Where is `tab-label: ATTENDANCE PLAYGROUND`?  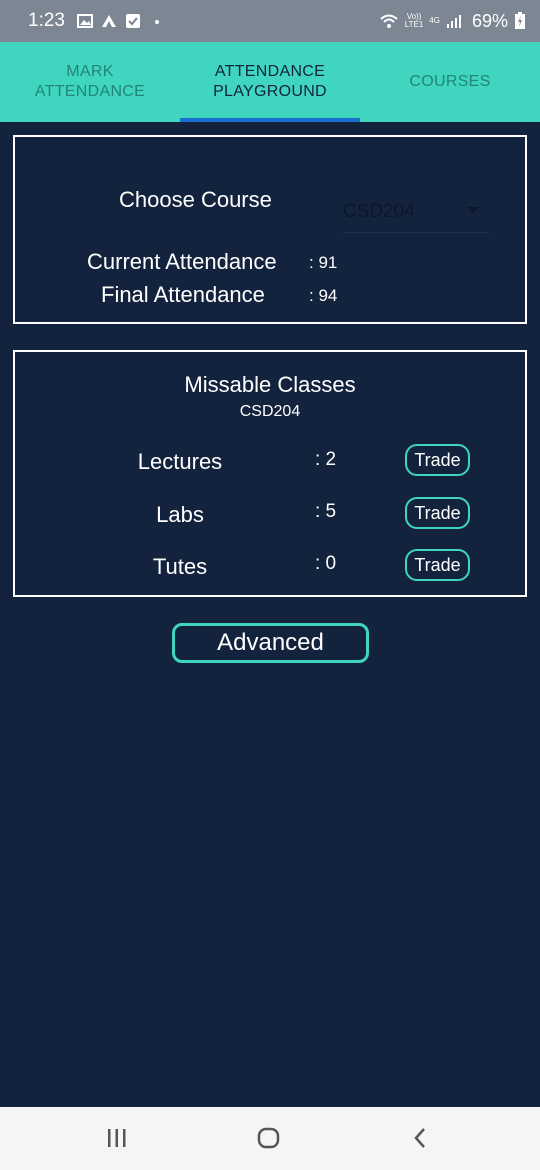 tab-label: ATTENDANCE PLAYGROUND is located at coordinates (270, 81).